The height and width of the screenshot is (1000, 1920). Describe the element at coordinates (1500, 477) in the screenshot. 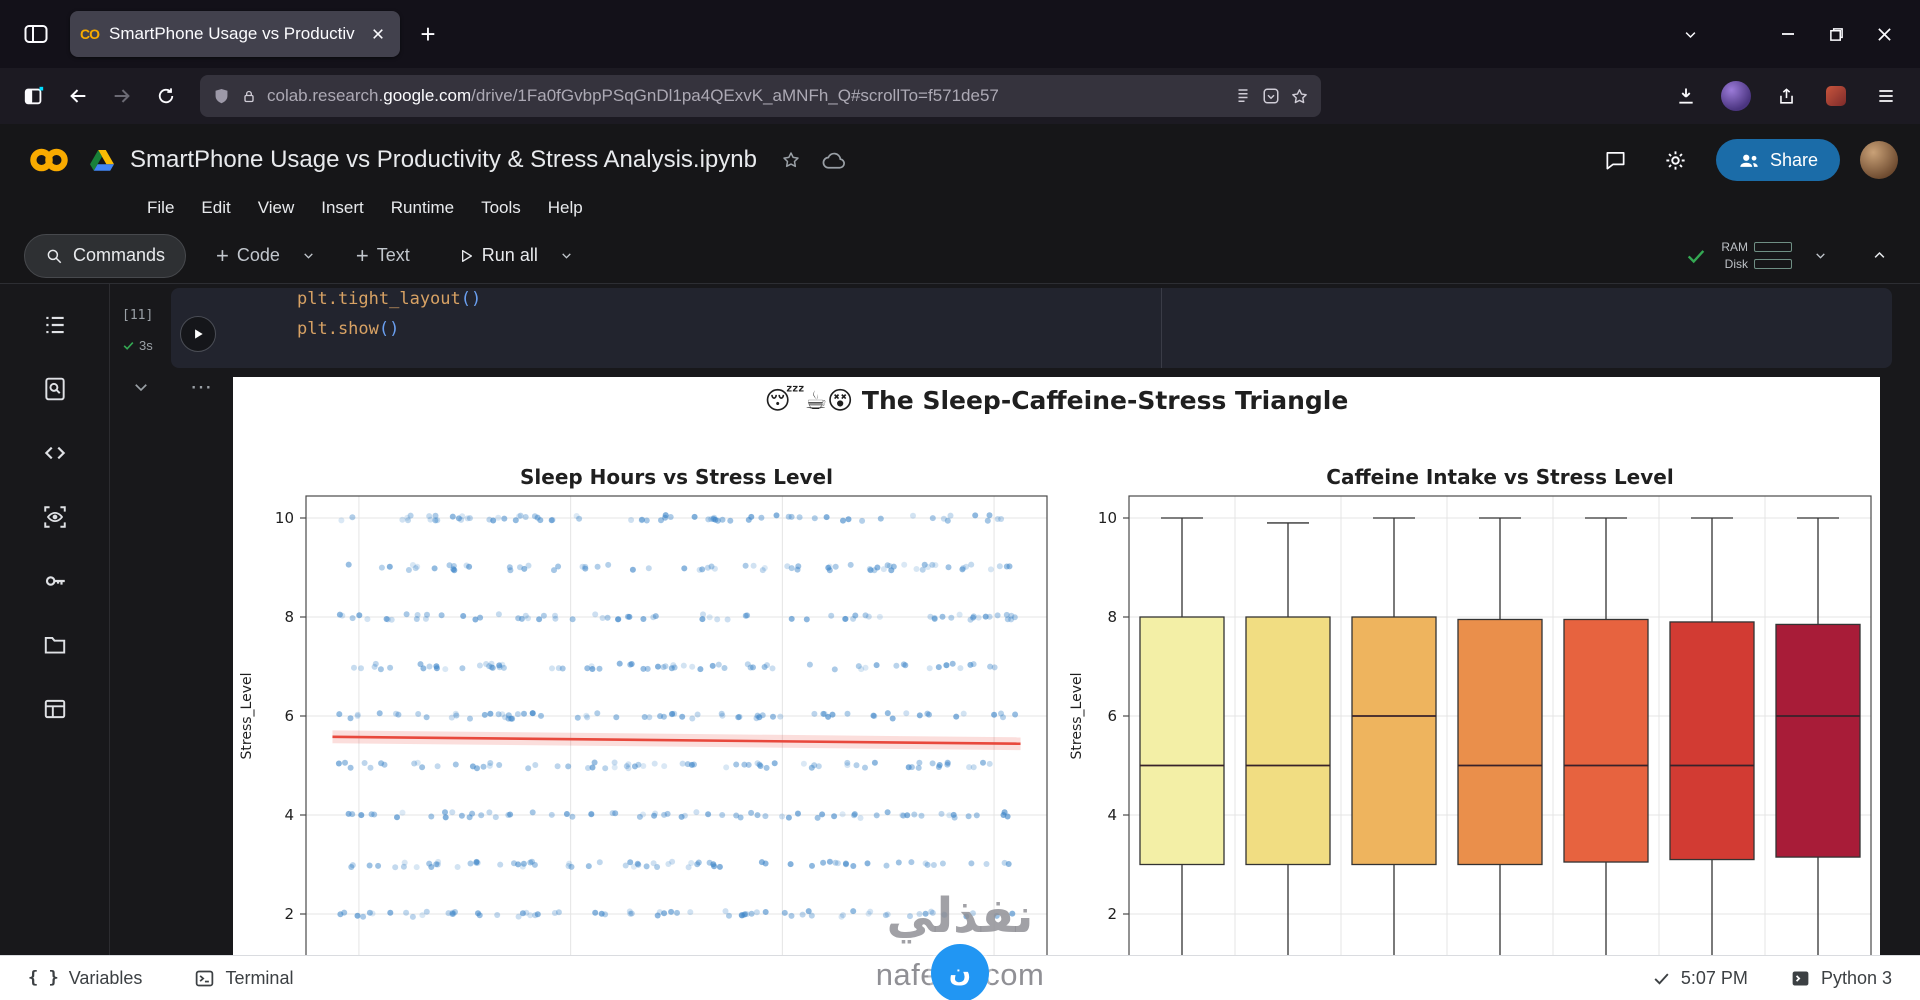

I see `chart-title-box: Caffeine Intake vs Stress Level` at that location.